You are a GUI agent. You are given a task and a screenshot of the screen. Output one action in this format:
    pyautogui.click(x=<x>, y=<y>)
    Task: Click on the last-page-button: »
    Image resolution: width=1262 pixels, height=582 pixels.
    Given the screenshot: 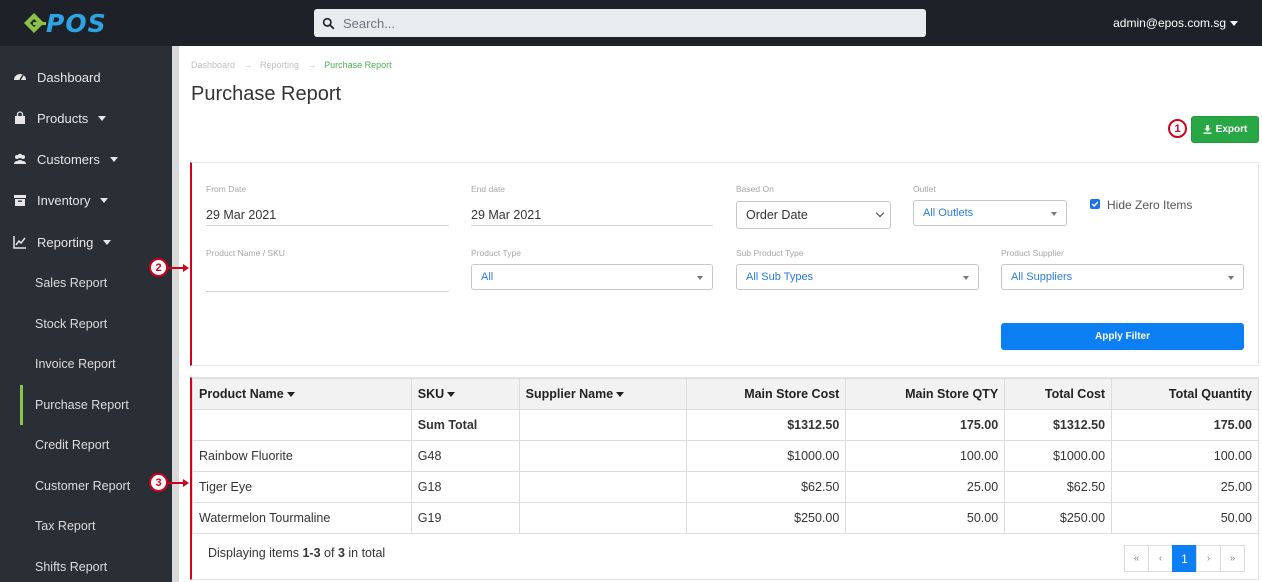 What is the action you would take?
    pyautogui.click(x=1232, y=558)
    